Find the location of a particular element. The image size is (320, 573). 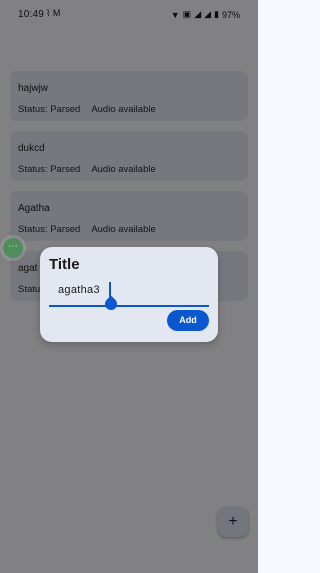

input-underline is located at coordinates (129, 306).